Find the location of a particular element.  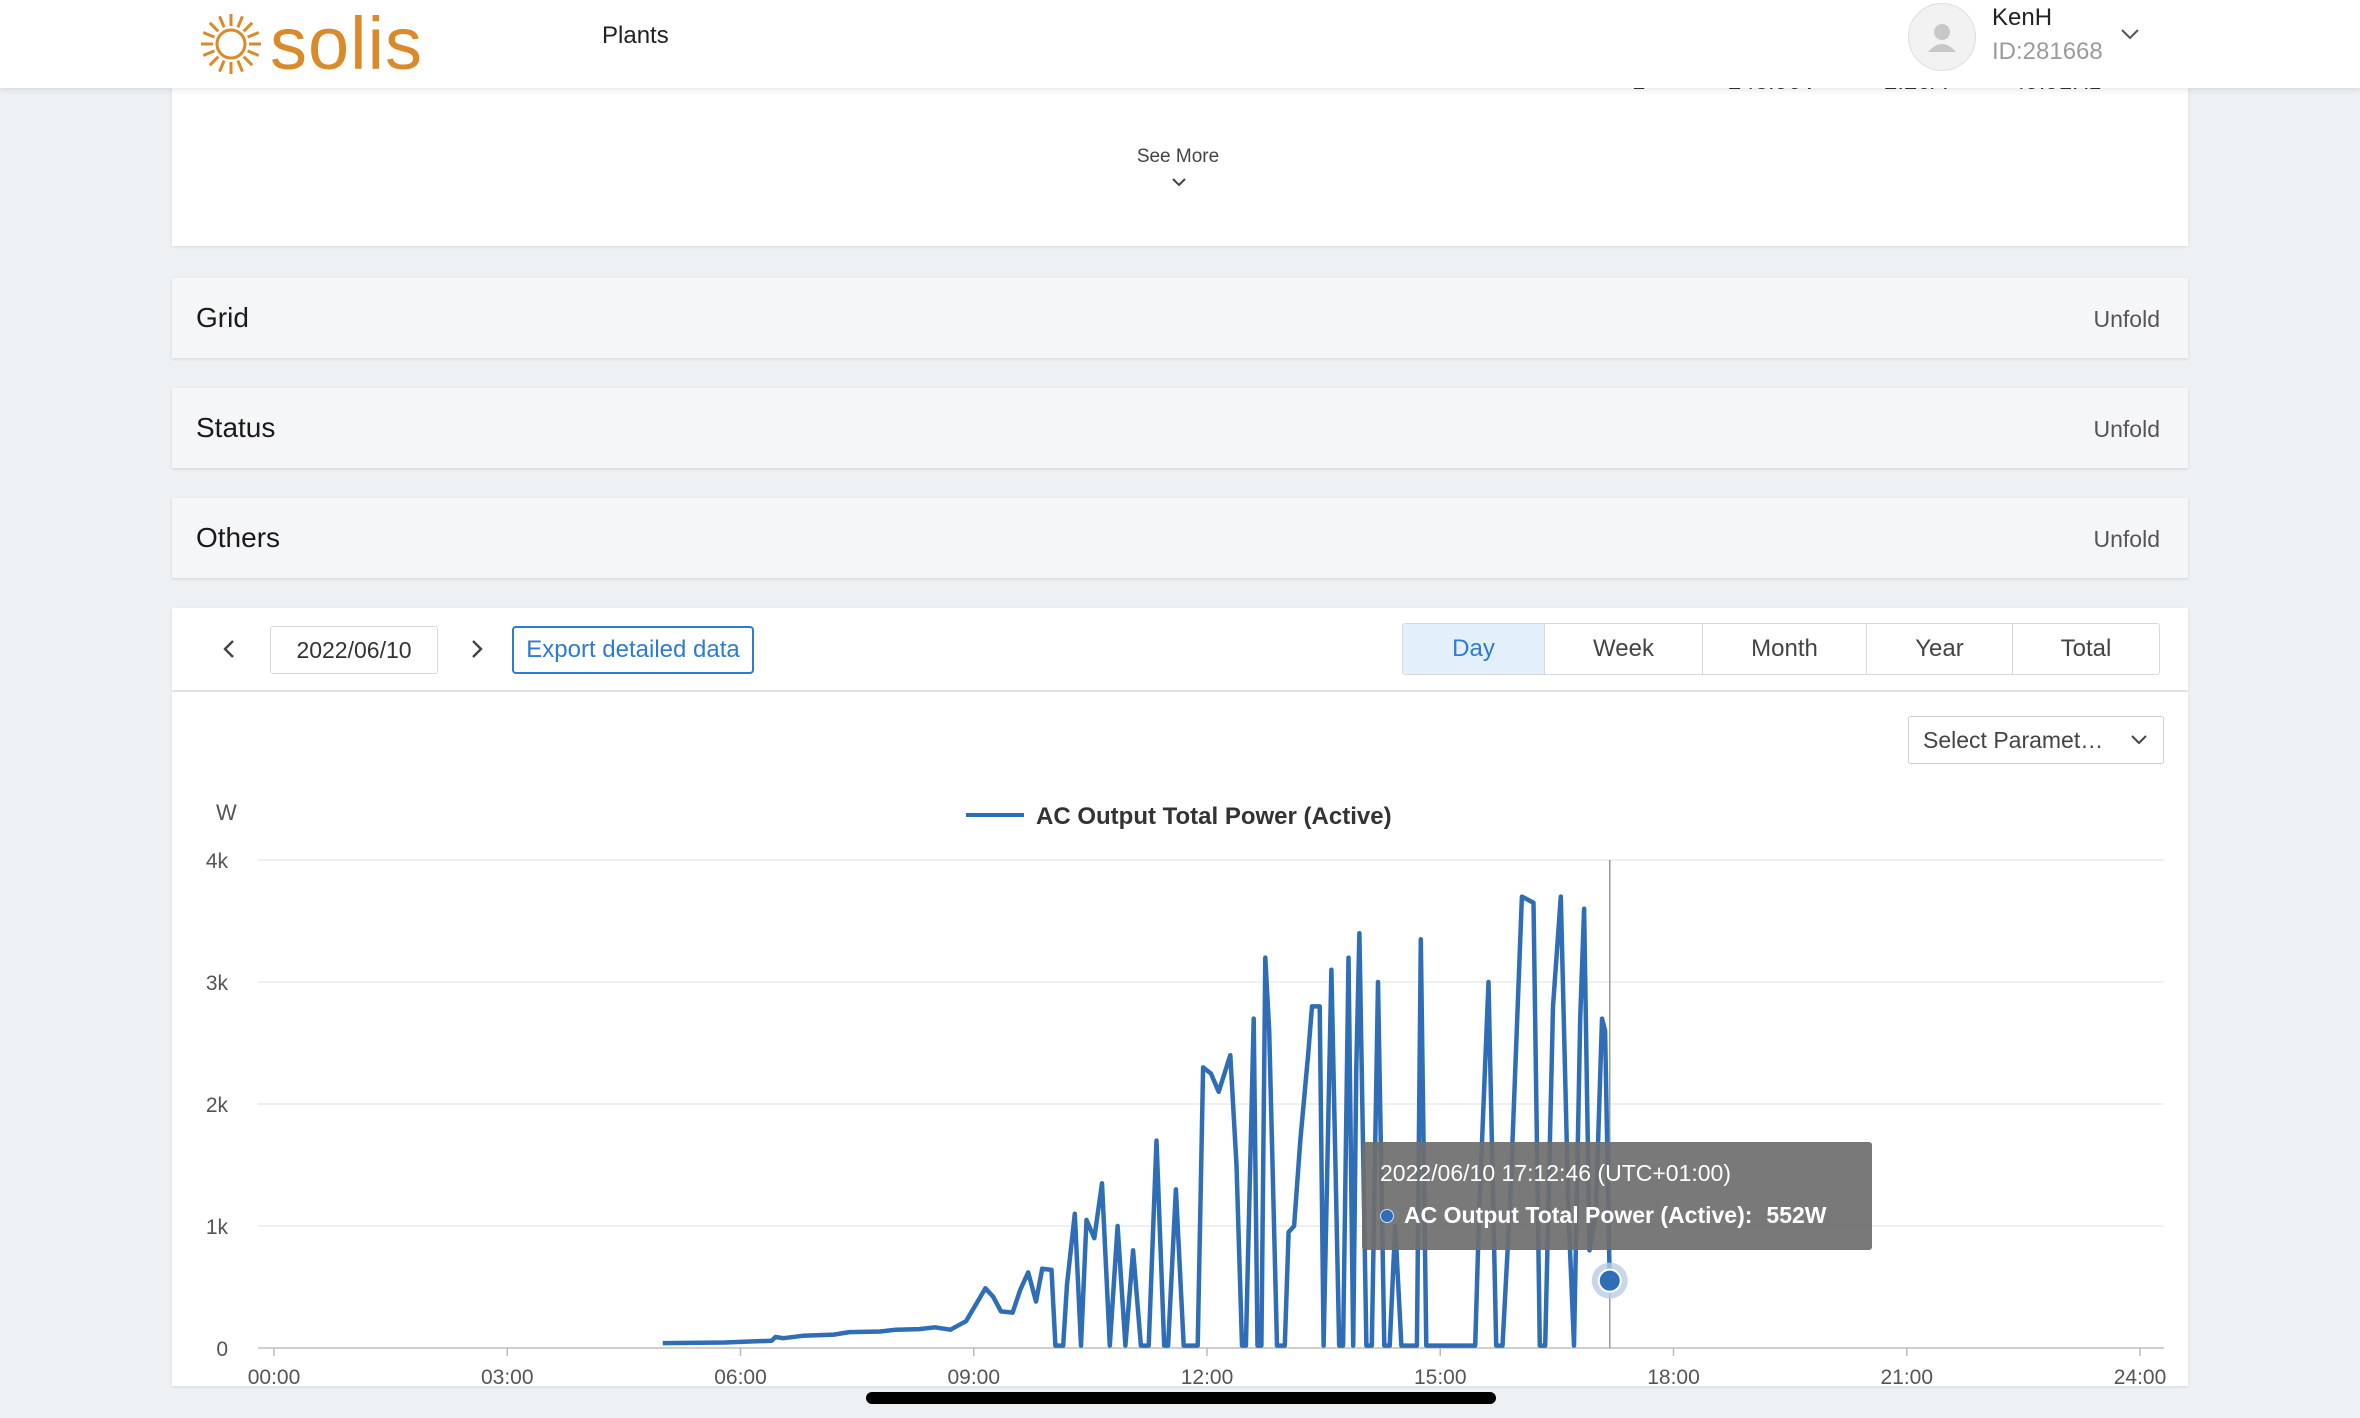

sun-logo-icon is located at coordinates (231, 44).